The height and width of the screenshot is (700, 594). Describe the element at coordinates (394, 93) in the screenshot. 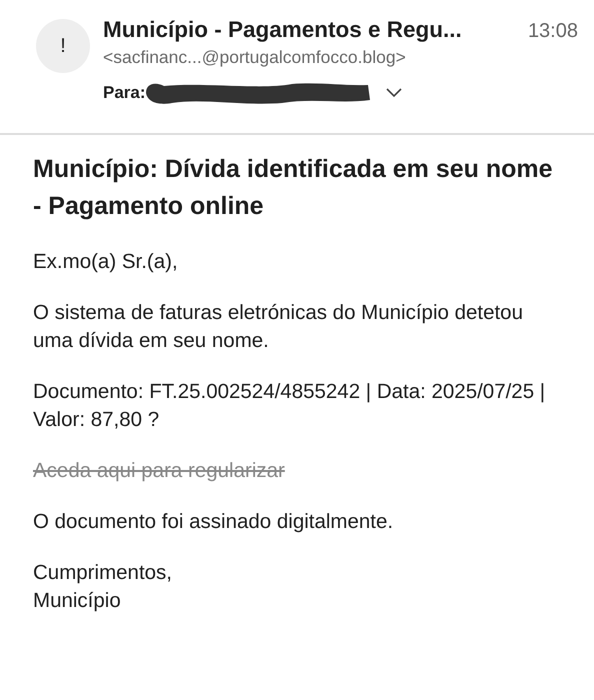

I see `chevron-icon` at that location.